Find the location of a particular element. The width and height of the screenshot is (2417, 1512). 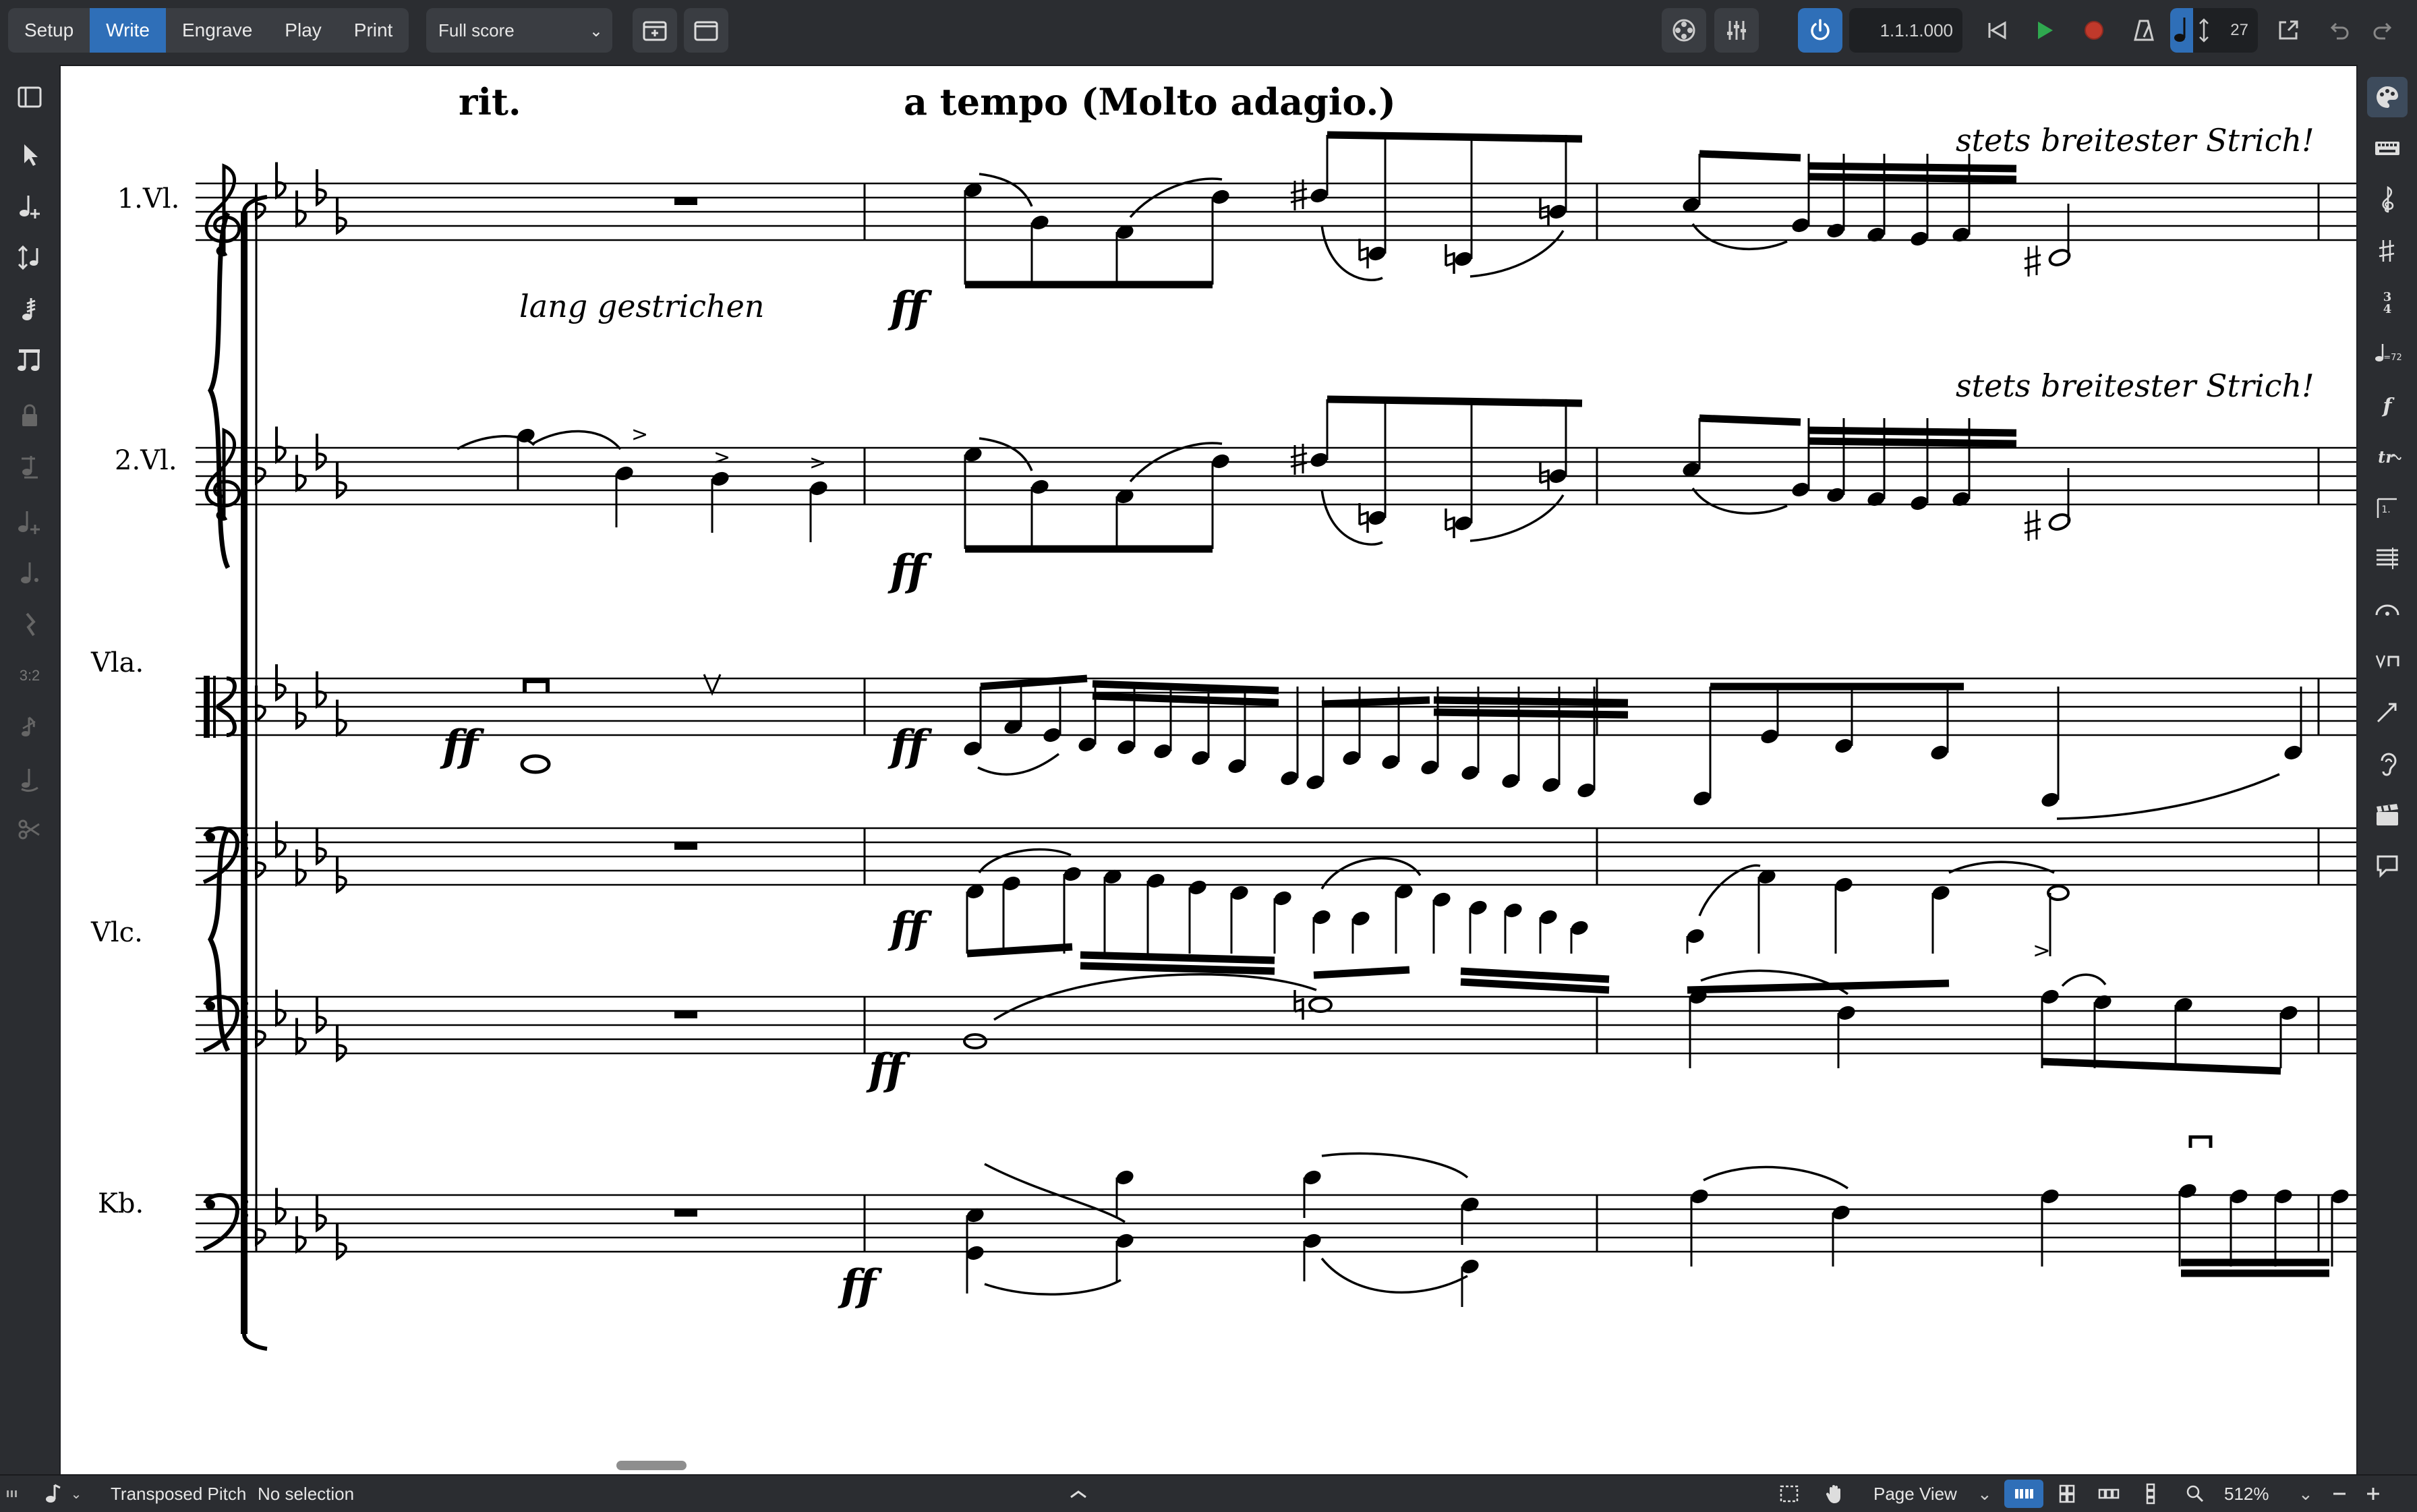

activate-project-button is located at coordinates (1820, 31).